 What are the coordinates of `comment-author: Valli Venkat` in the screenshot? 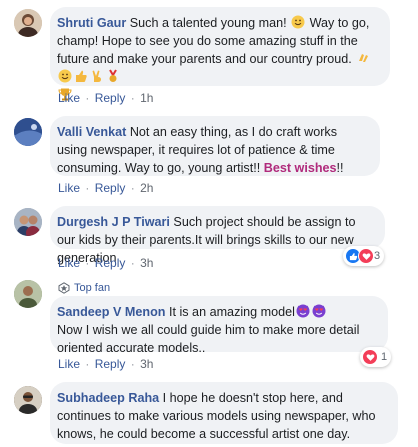 It's located at (91, 132).